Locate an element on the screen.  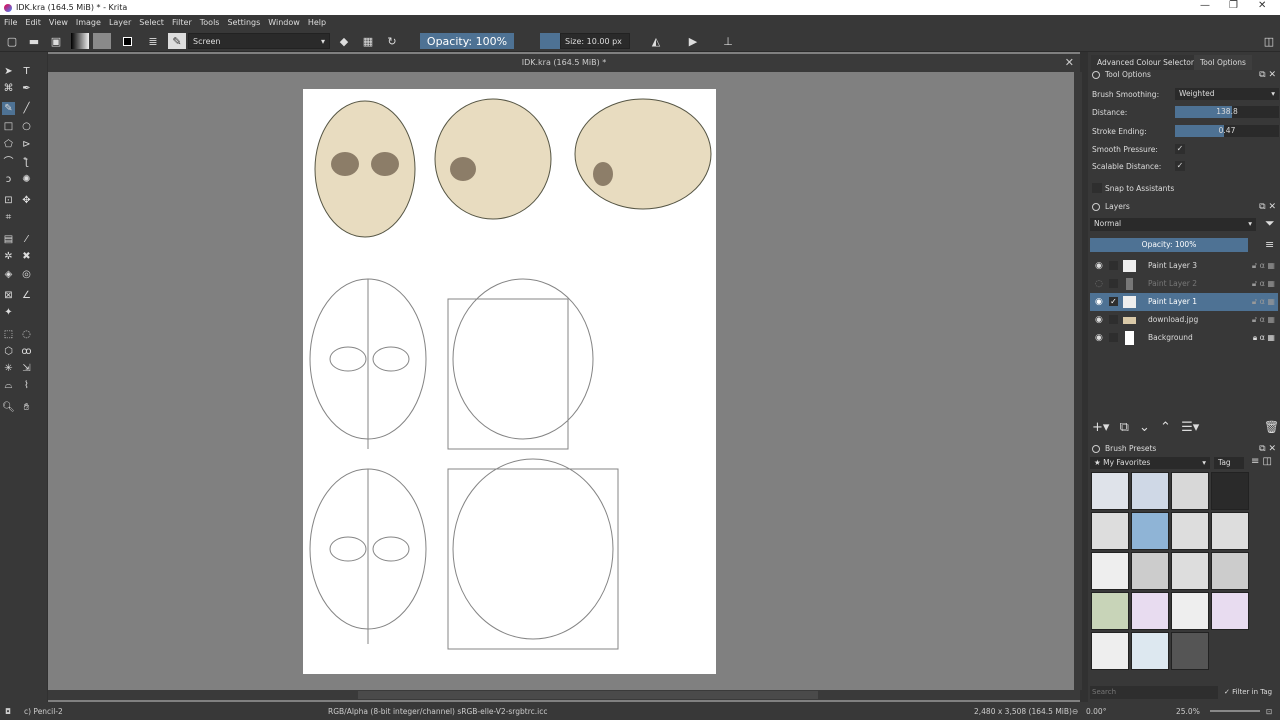
layer-checkbox: ✓ is located at coordinates (1113, 301).